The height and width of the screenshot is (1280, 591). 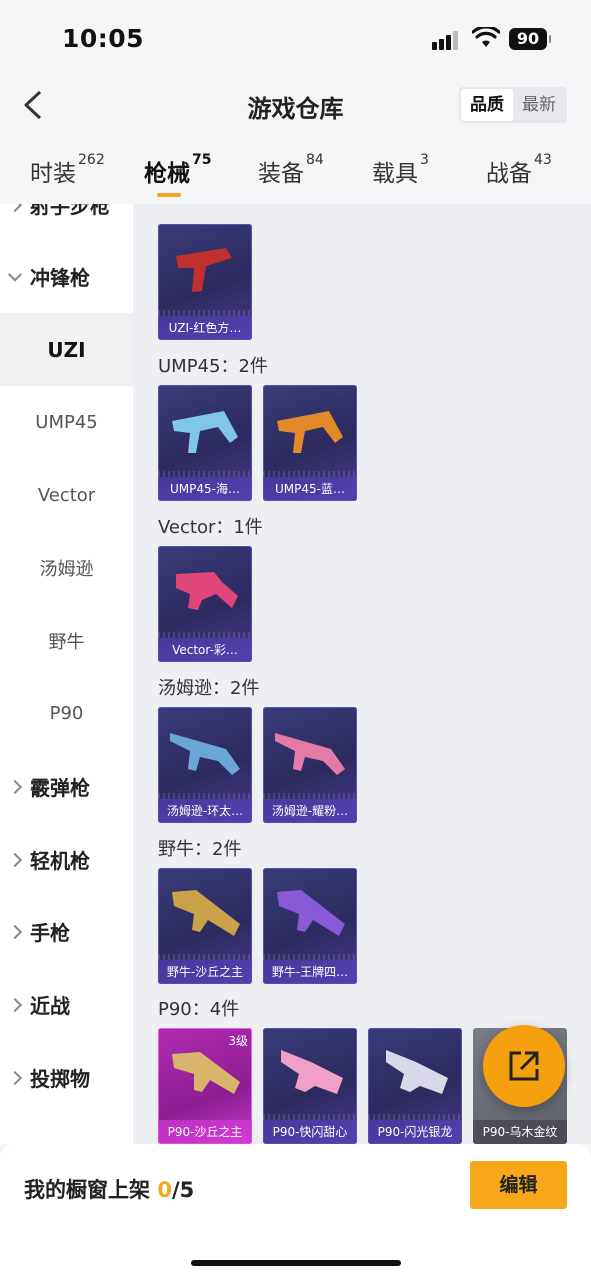 What do you see at coordinates (520, 1132) in the screenshot?
I see `skin-name: P90-乌木金纹` at bounding box center [520, 1132].